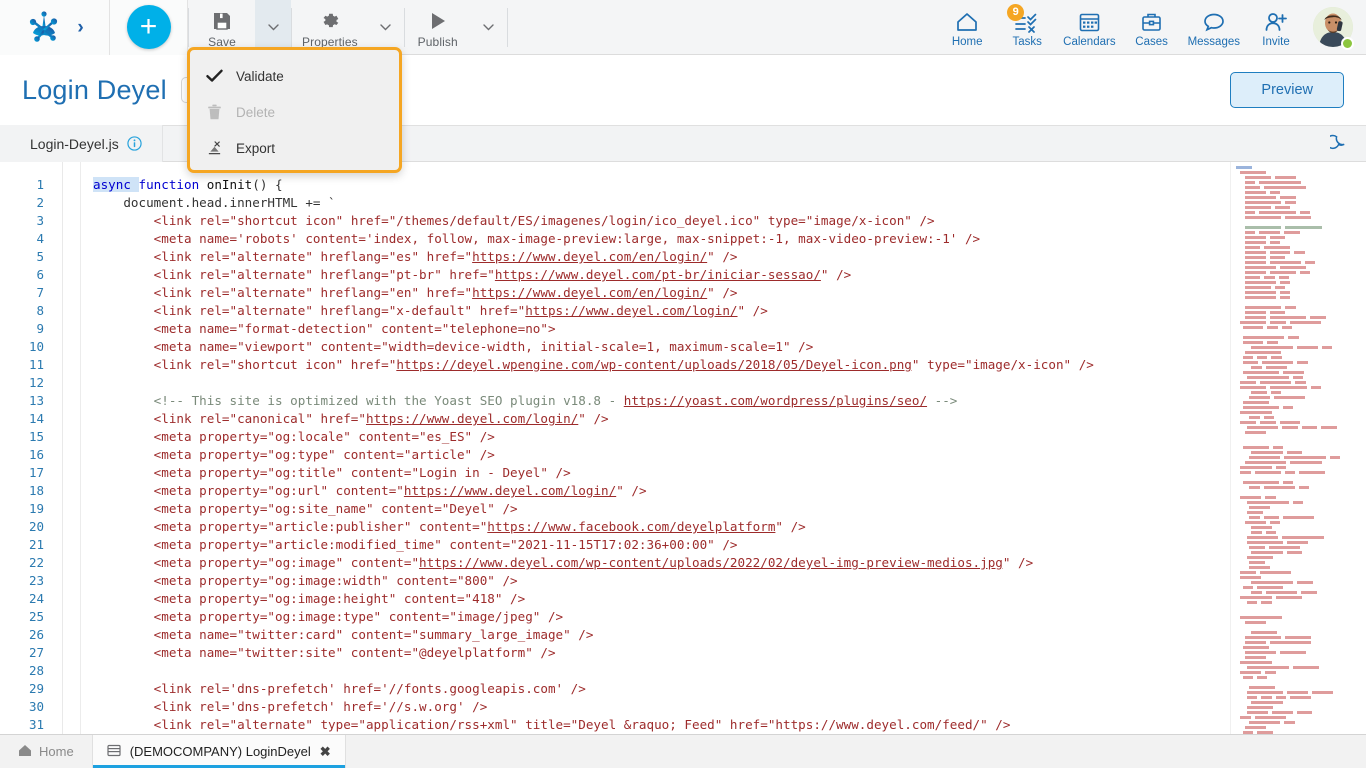 The height and width of the screenshot is (768, 1366). I want to click on menu-item-export: Export, so click(294, 148).